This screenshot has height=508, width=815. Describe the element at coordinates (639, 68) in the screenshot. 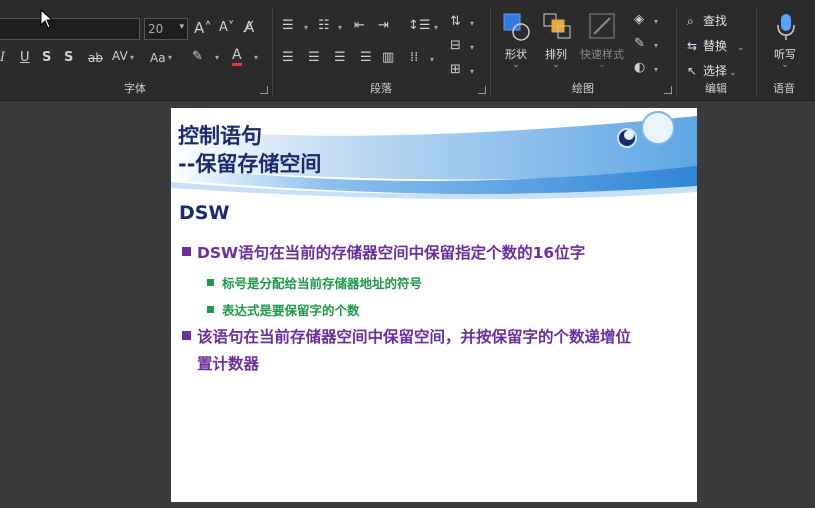

I see `shape-effects-icon: ◐` at that location.